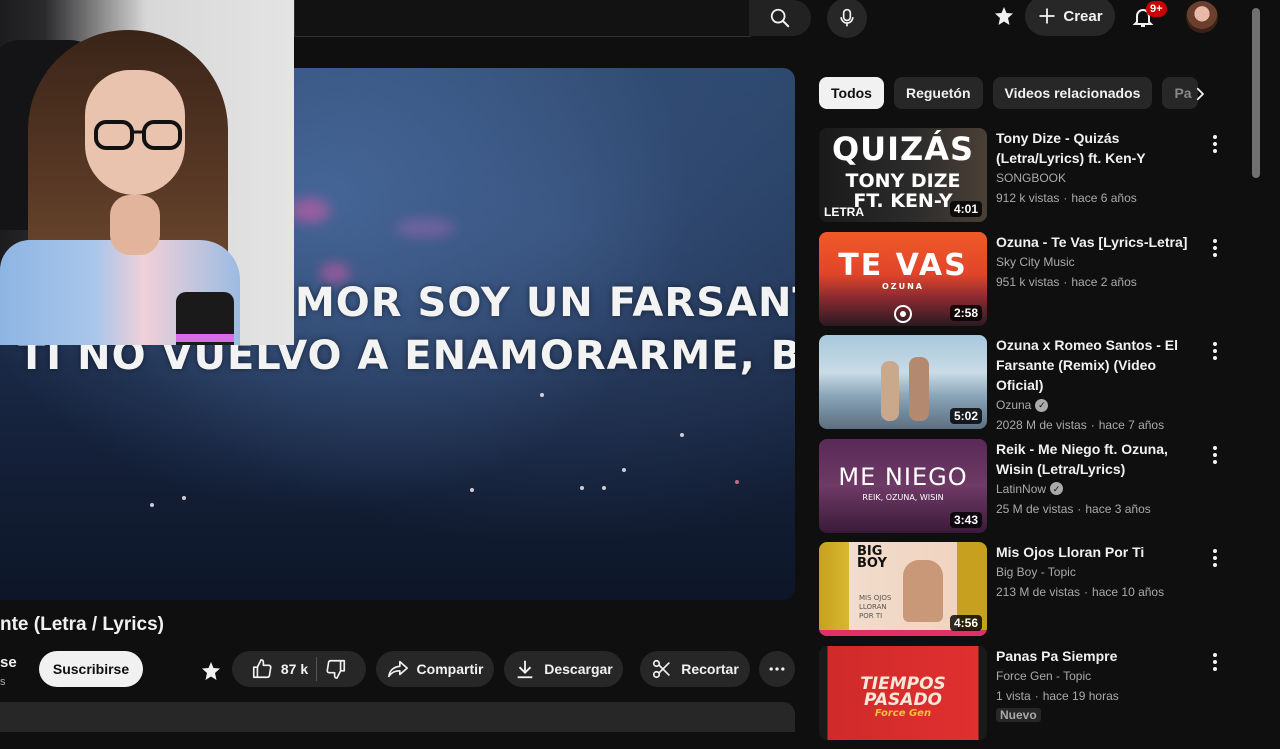  Describe the element at coordinates (279, 669) in the screenshot. I see `like-button: 87 k` at that location.